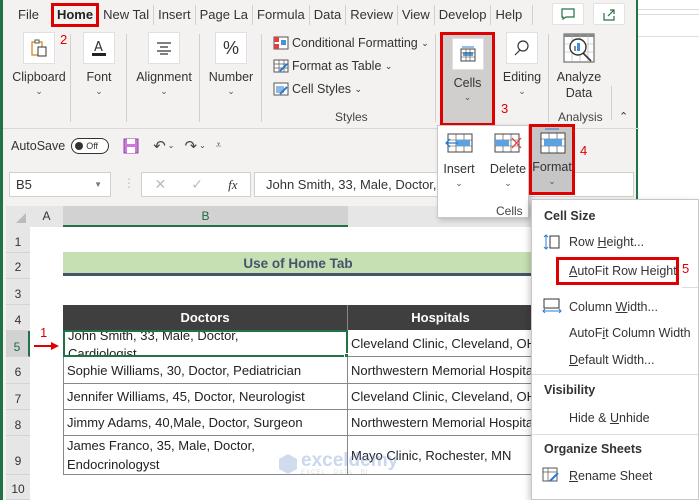 This screenshot has width=699, height=500. I want to click on formula-controls: ✕ ✓ fx, so click(196, 184).